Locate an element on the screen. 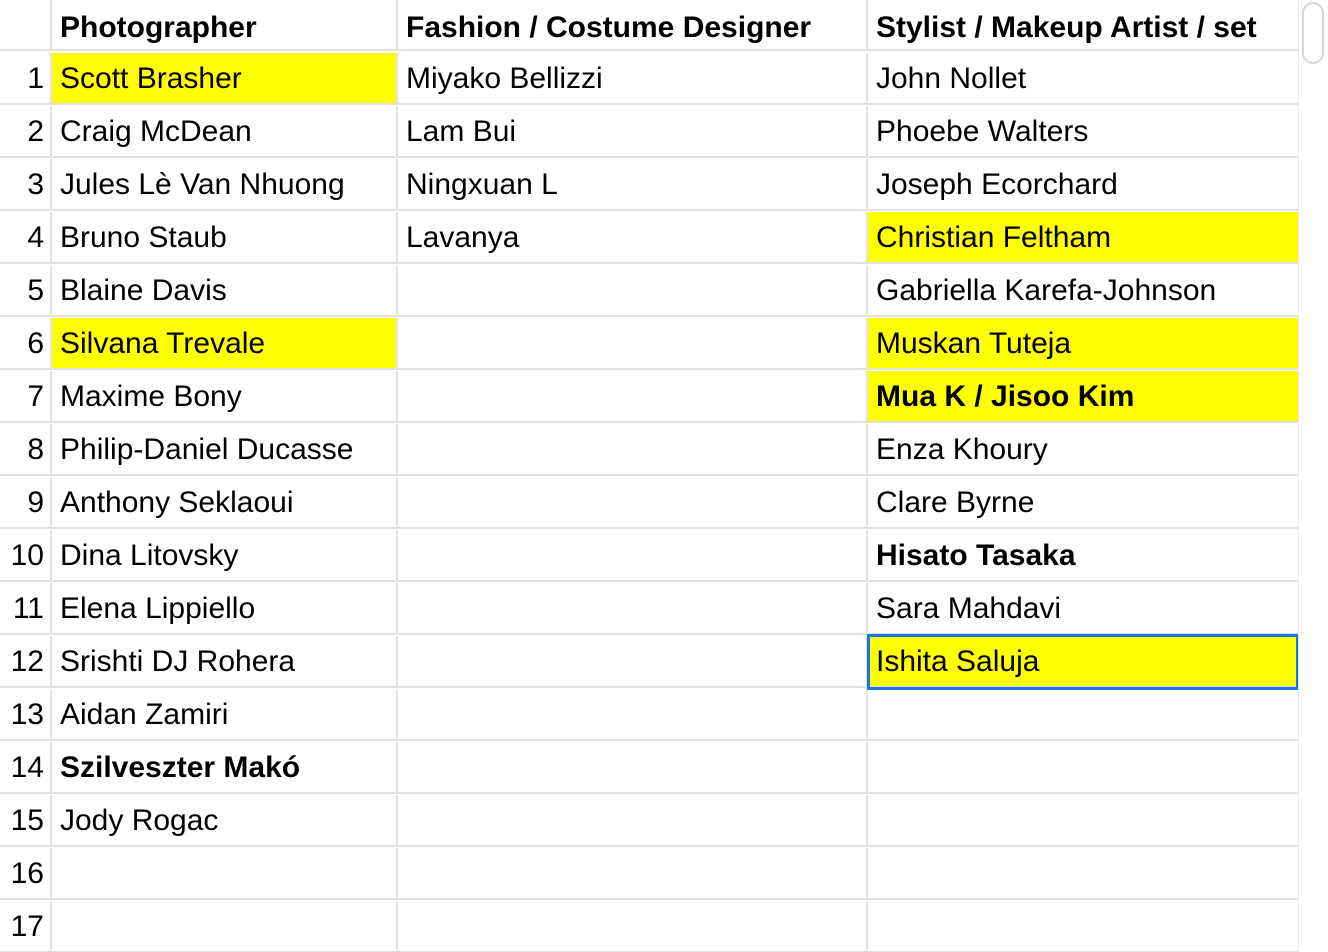 Image resolution: width=1328 pixels, height=952 pixels. photographer-cell: Philip-Daniel Ducasse is located at coordinates (225, 450).